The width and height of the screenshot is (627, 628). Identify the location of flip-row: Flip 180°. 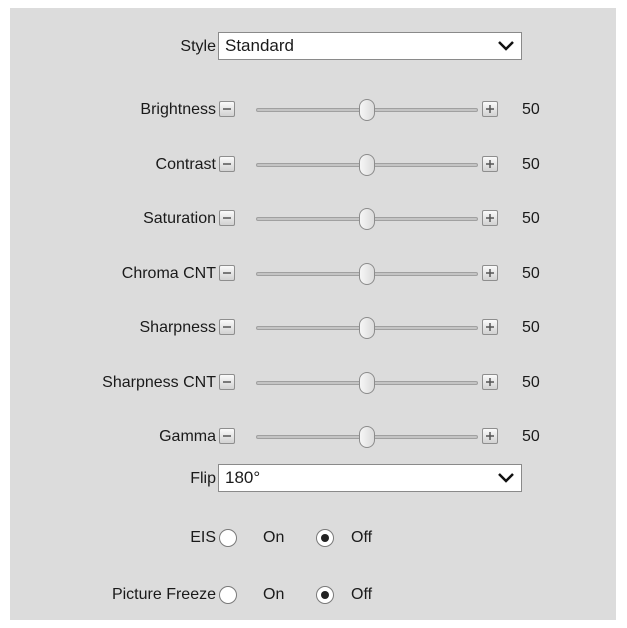
(313, 479).